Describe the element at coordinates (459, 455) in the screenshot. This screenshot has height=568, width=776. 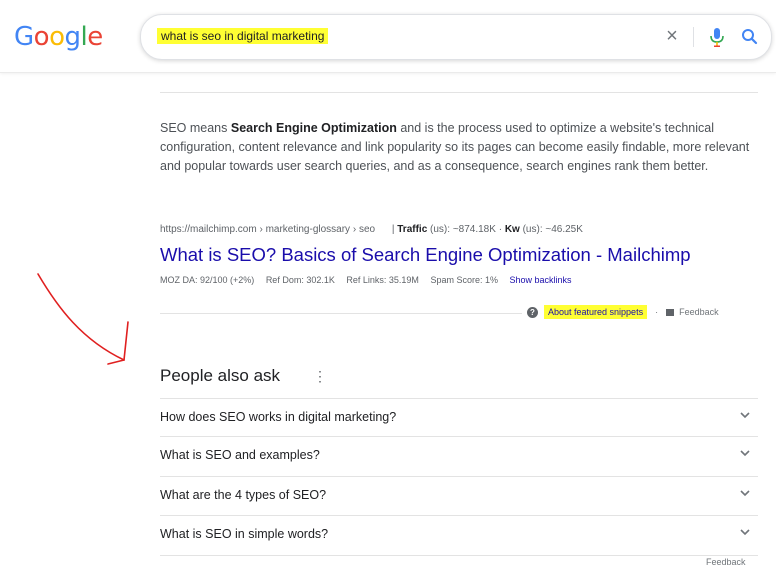
I see `paa-question: What is SEO and examples?` at that location.